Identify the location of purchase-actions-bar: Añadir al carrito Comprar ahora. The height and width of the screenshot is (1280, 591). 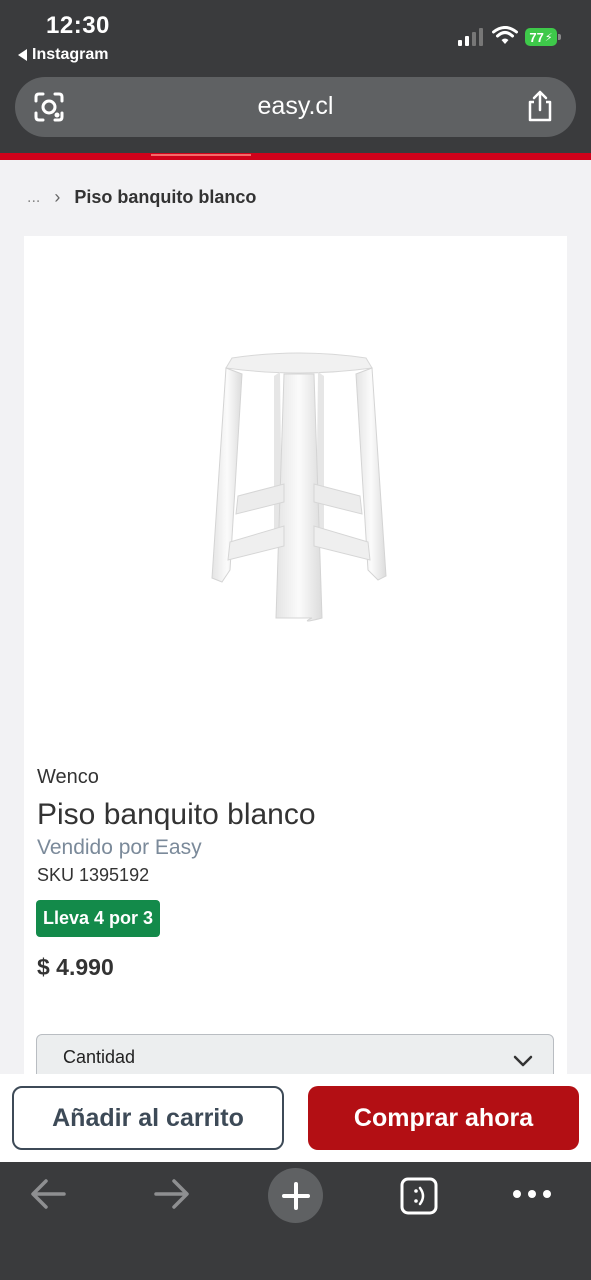
(295, 1118).